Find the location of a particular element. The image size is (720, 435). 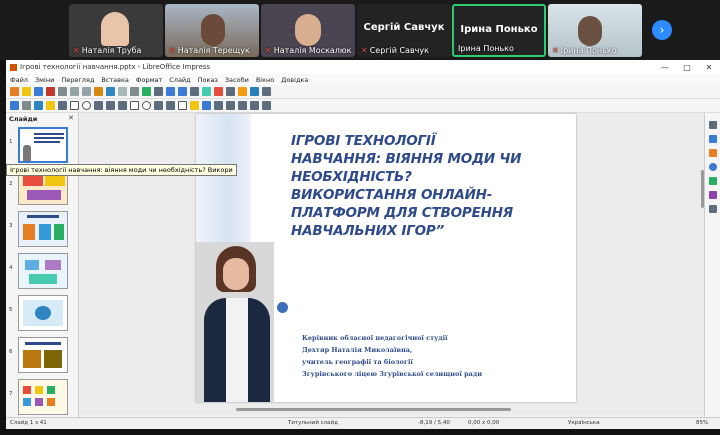

flowchart-icon is located at coordinates (170, 105).